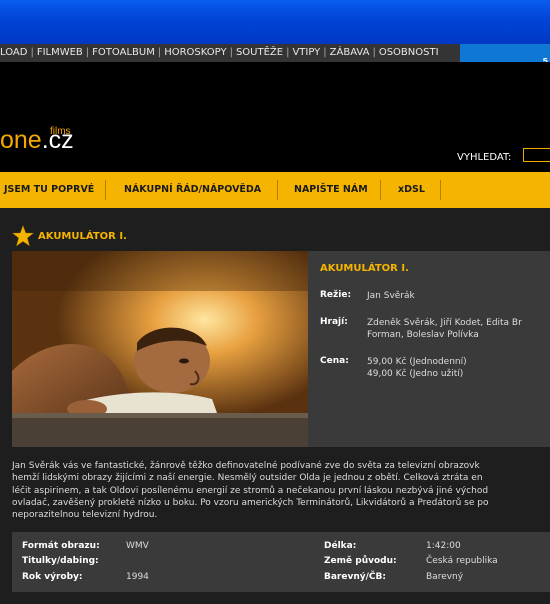 The image size is (550, 604). I want to click on top-nav-link-souteze: SOUTĚŽE, so click(259, 52).